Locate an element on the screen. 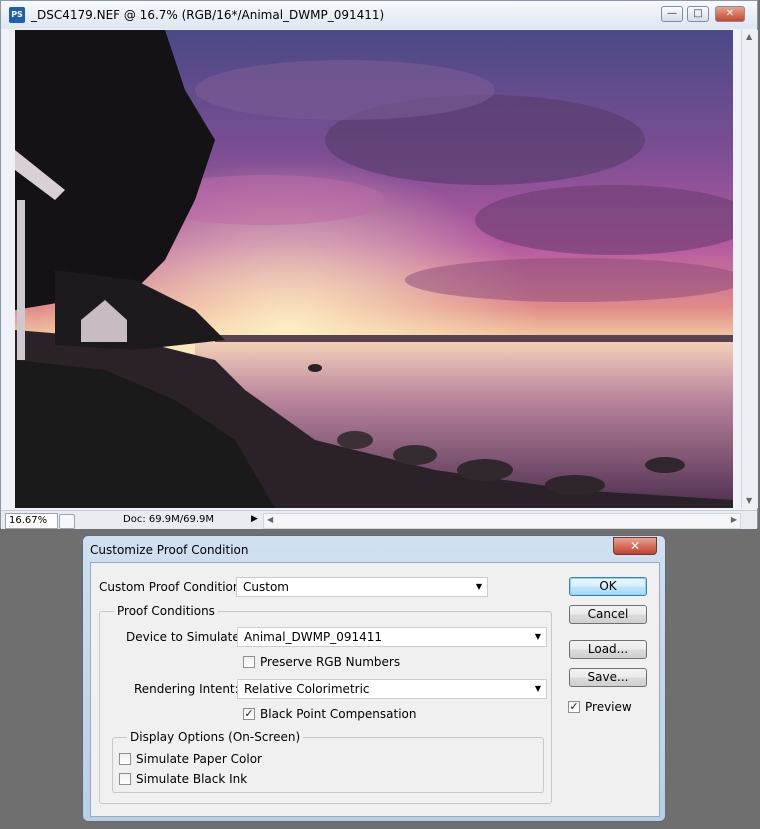 This screenshot has width=760, height=829. simulate-paper-color-label: Simulate Paper Color is located at coordinates (199, 759).